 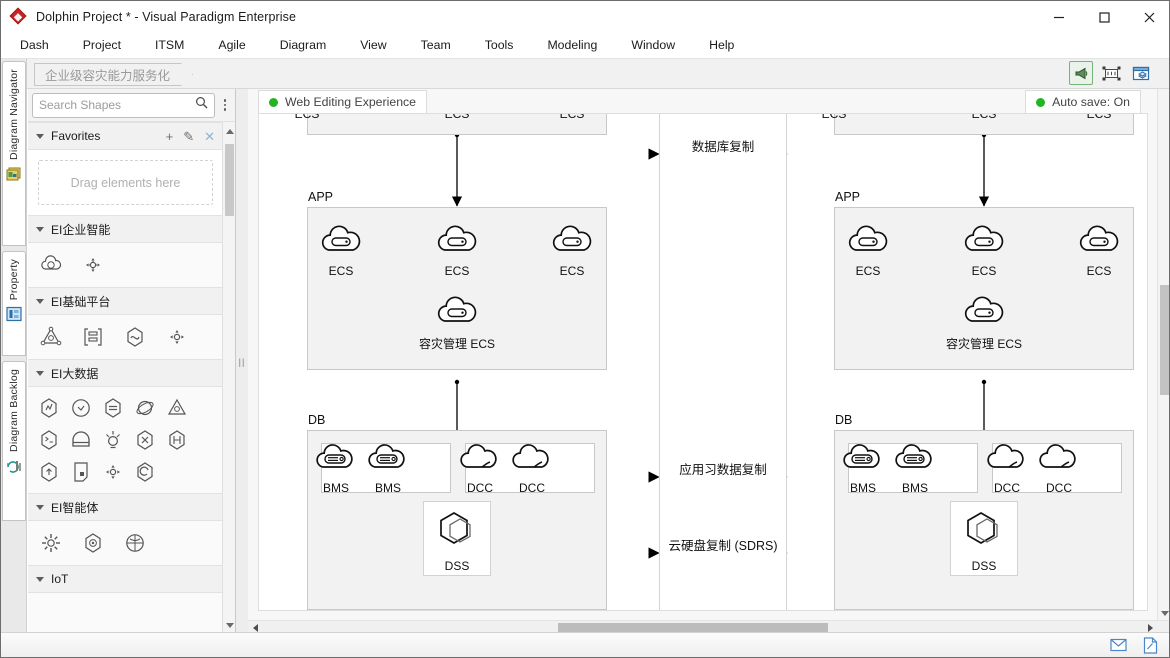 I want to click on left-bms-2: BMS, so click(x=388, y=467).